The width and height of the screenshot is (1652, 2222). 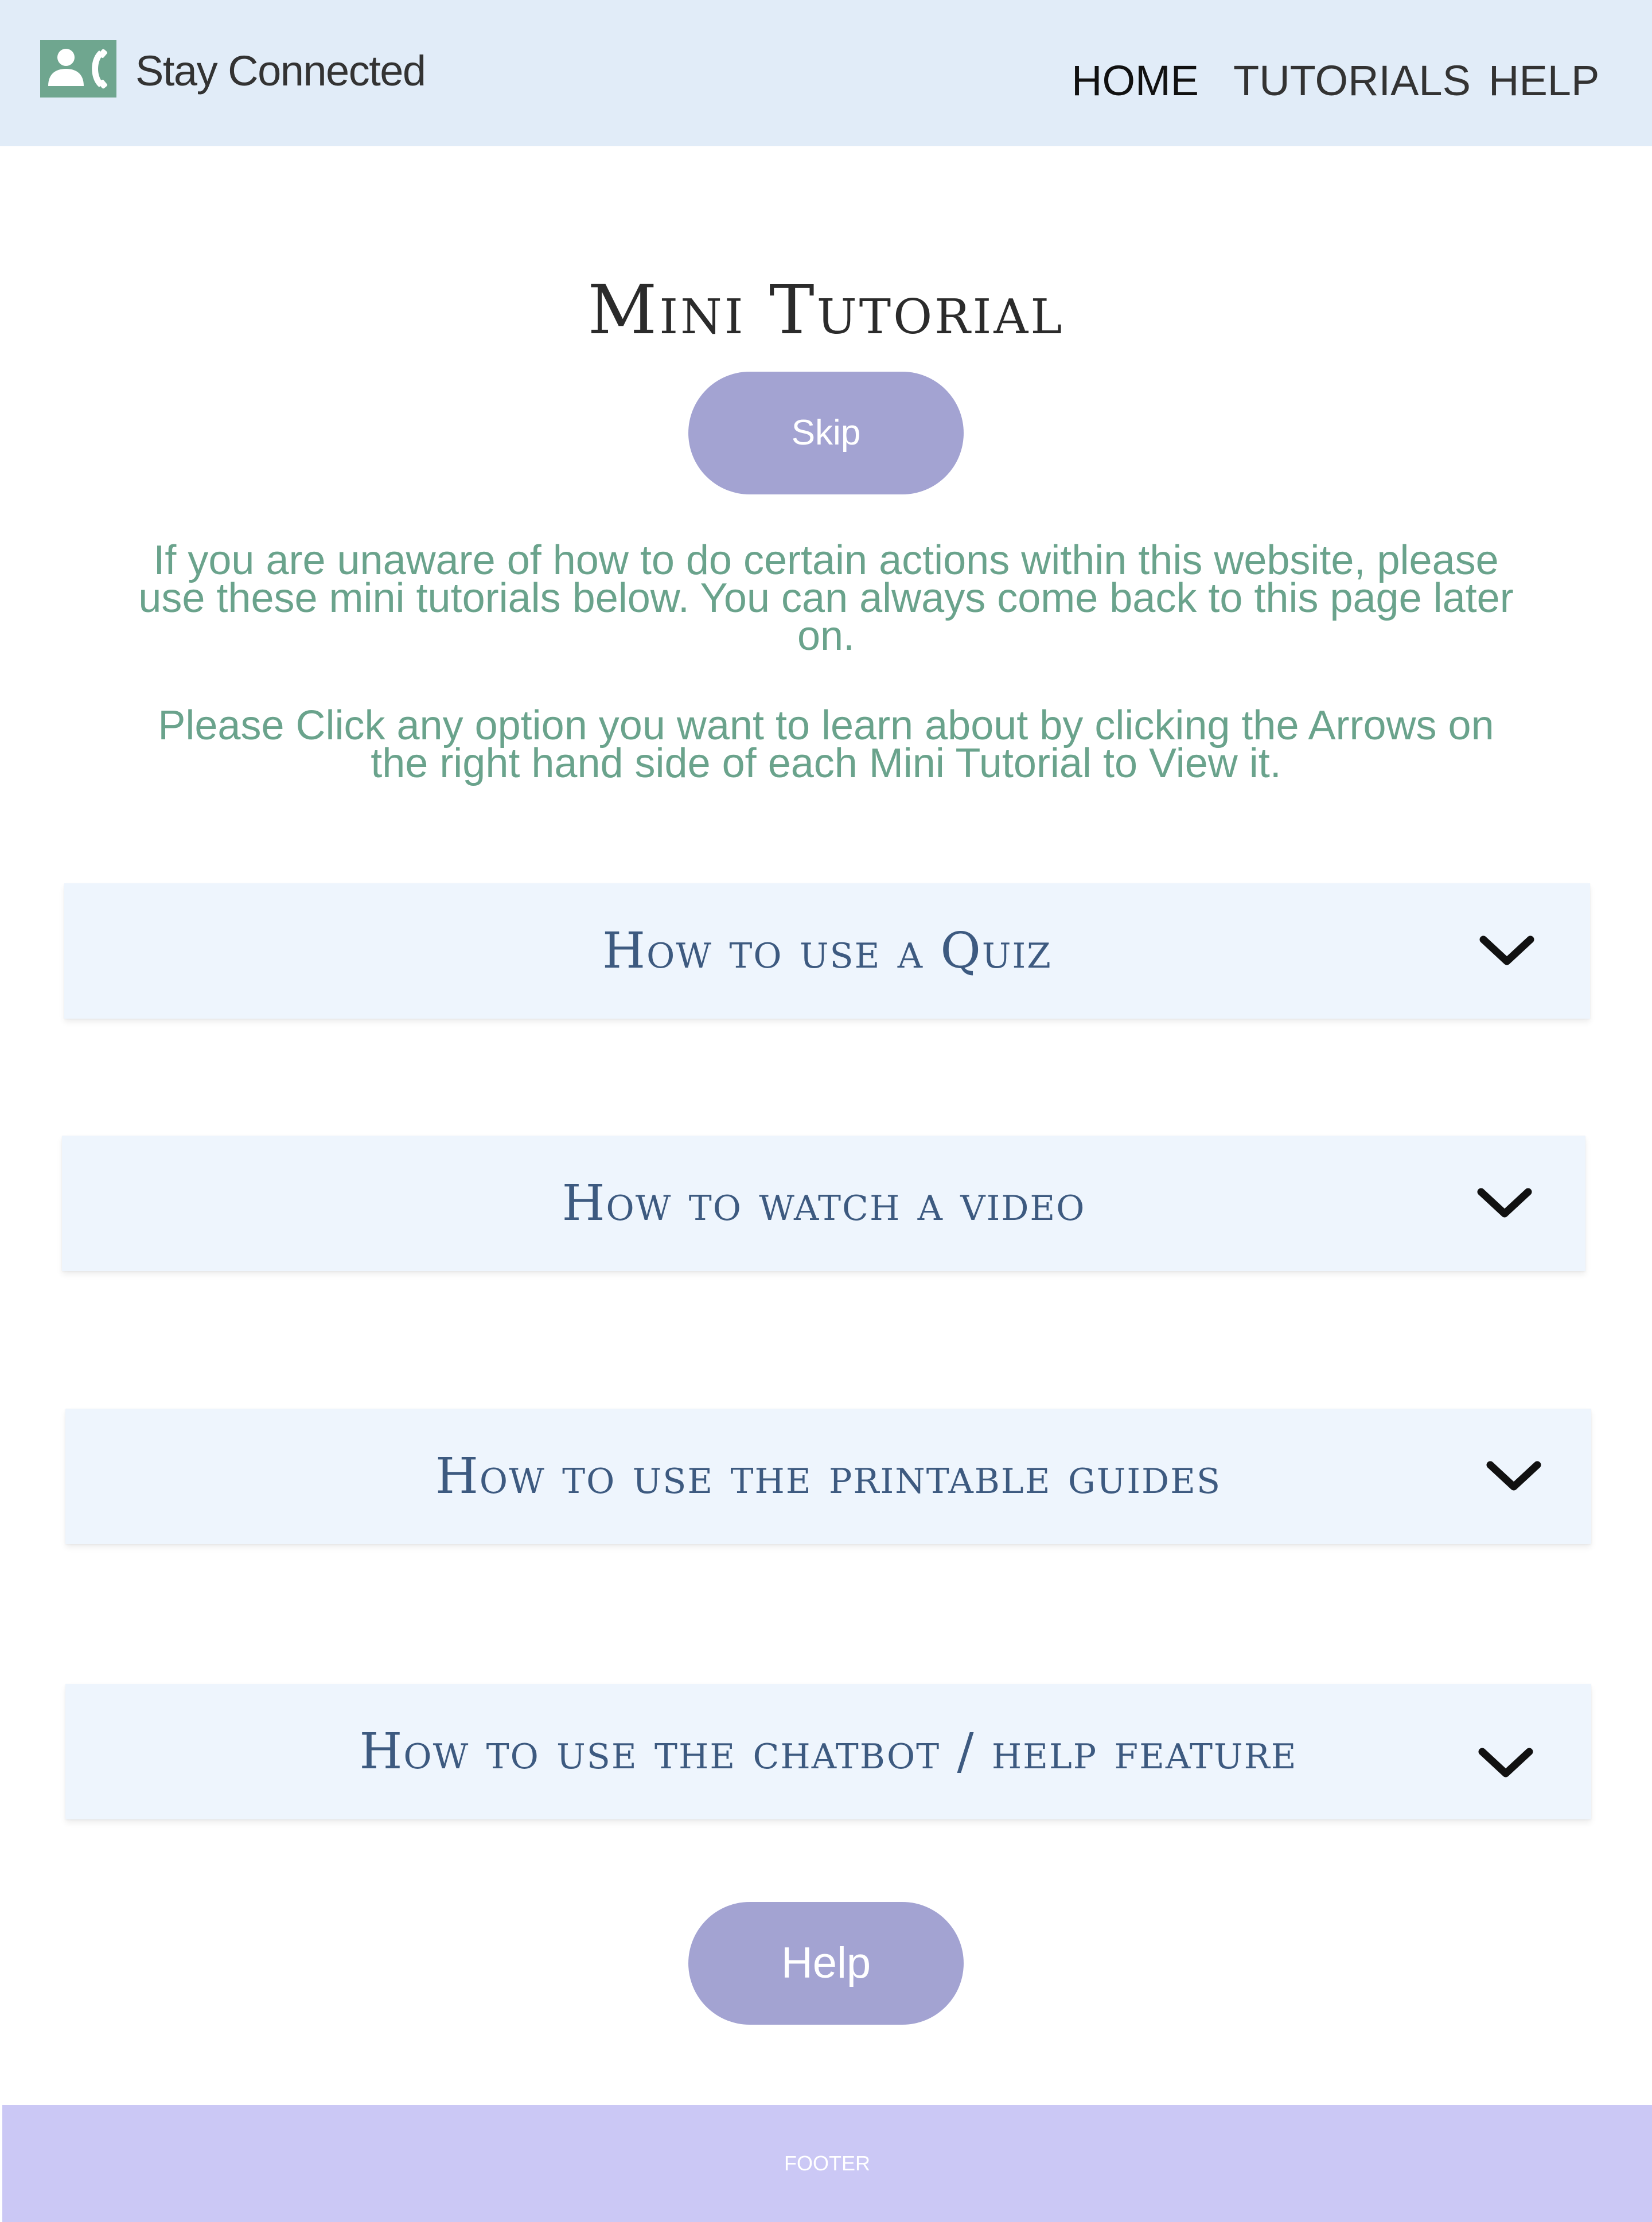 I want to click on nav-help-link: HELP, so click(x=1544, y=81).